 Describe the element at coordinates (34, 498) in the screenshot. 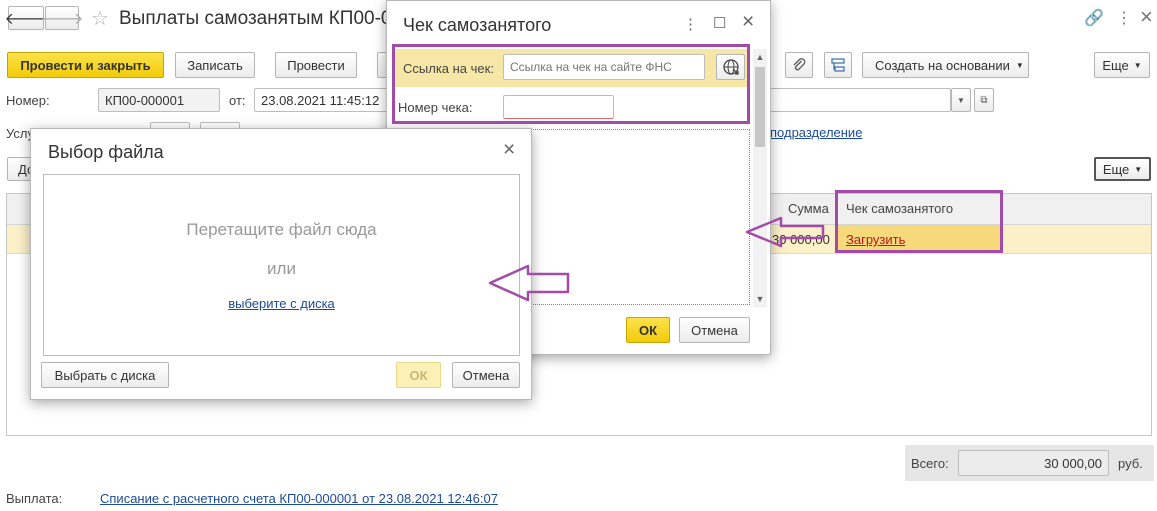

I see `payment-label: Выплата:` at that location.